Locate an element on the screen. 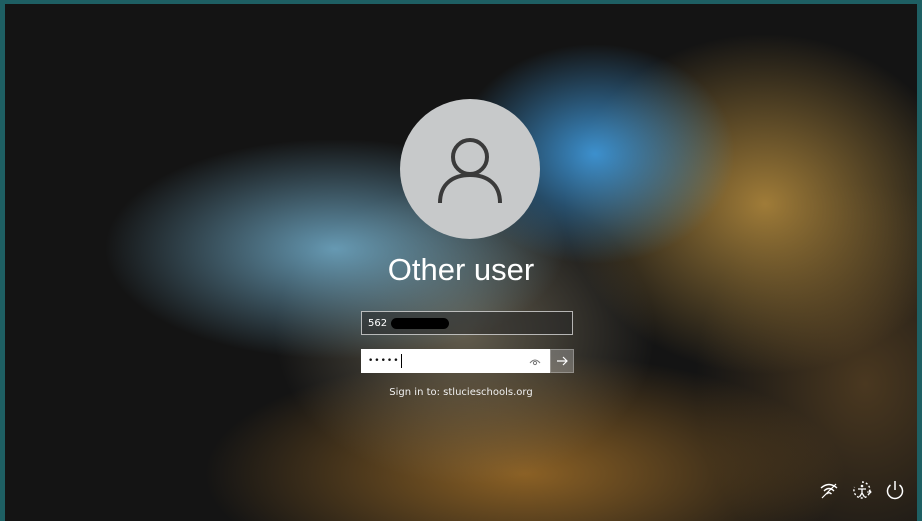 This screenshot has height=521, width=922. username-value: 562 is located at coordinates (378, 323).